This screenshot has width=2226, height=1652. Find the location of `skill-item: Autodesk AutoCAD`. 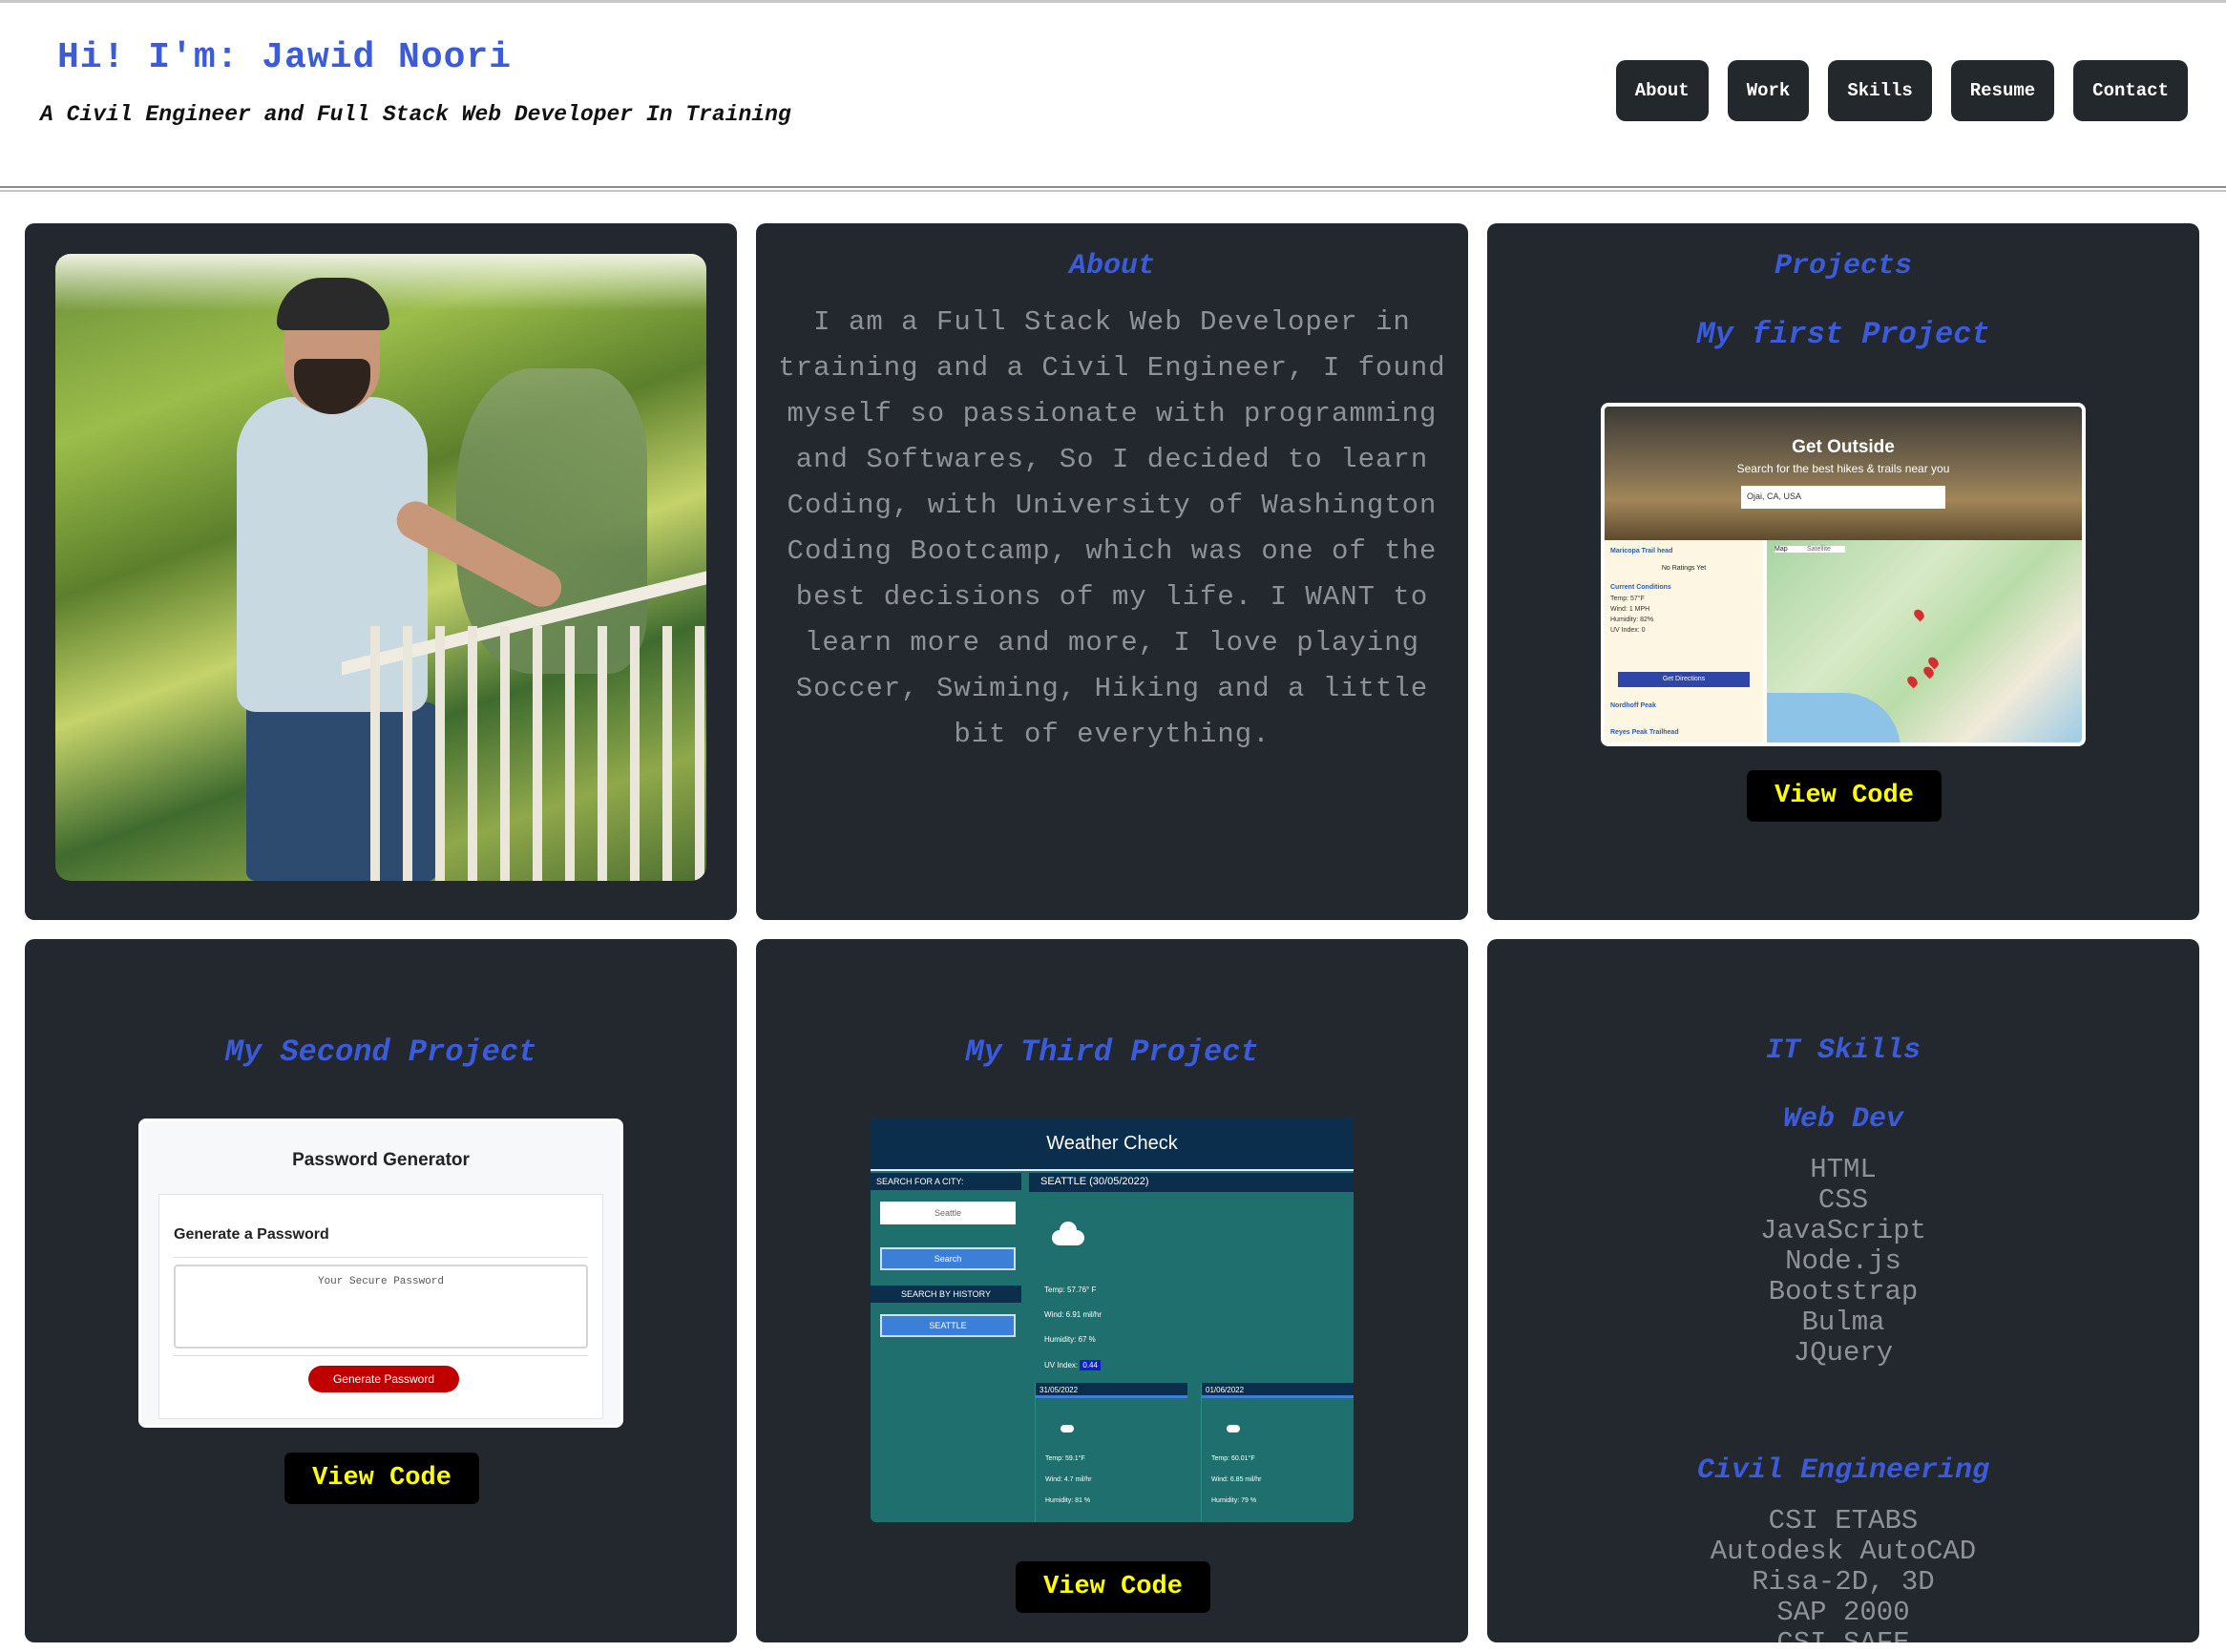

skill-item: Autodesk AutoCAD is located at coordinates (1844, 1551).